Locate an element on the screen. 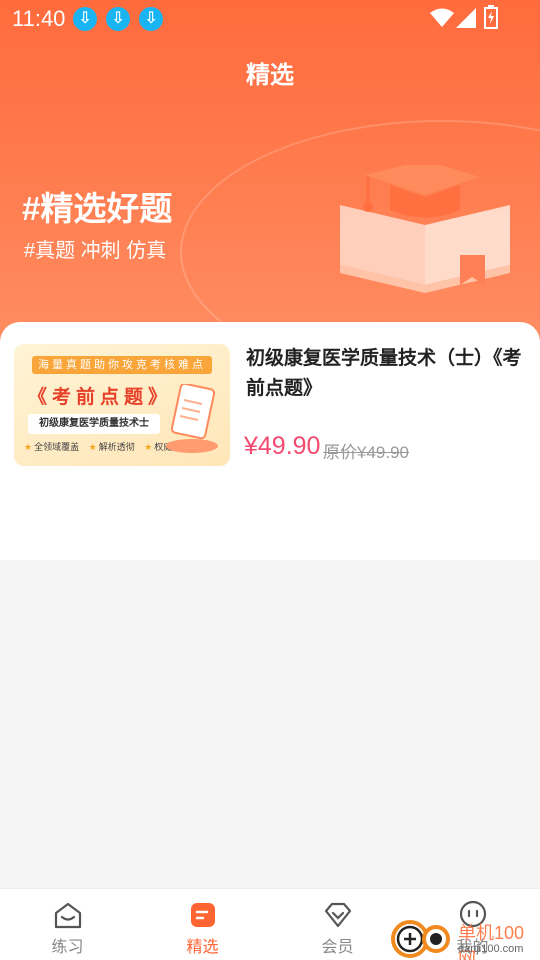 This screenshot has height=960, width=540. banner-subtitle: #真题 冲刺 仿真 is located at coordinates (95, 251).